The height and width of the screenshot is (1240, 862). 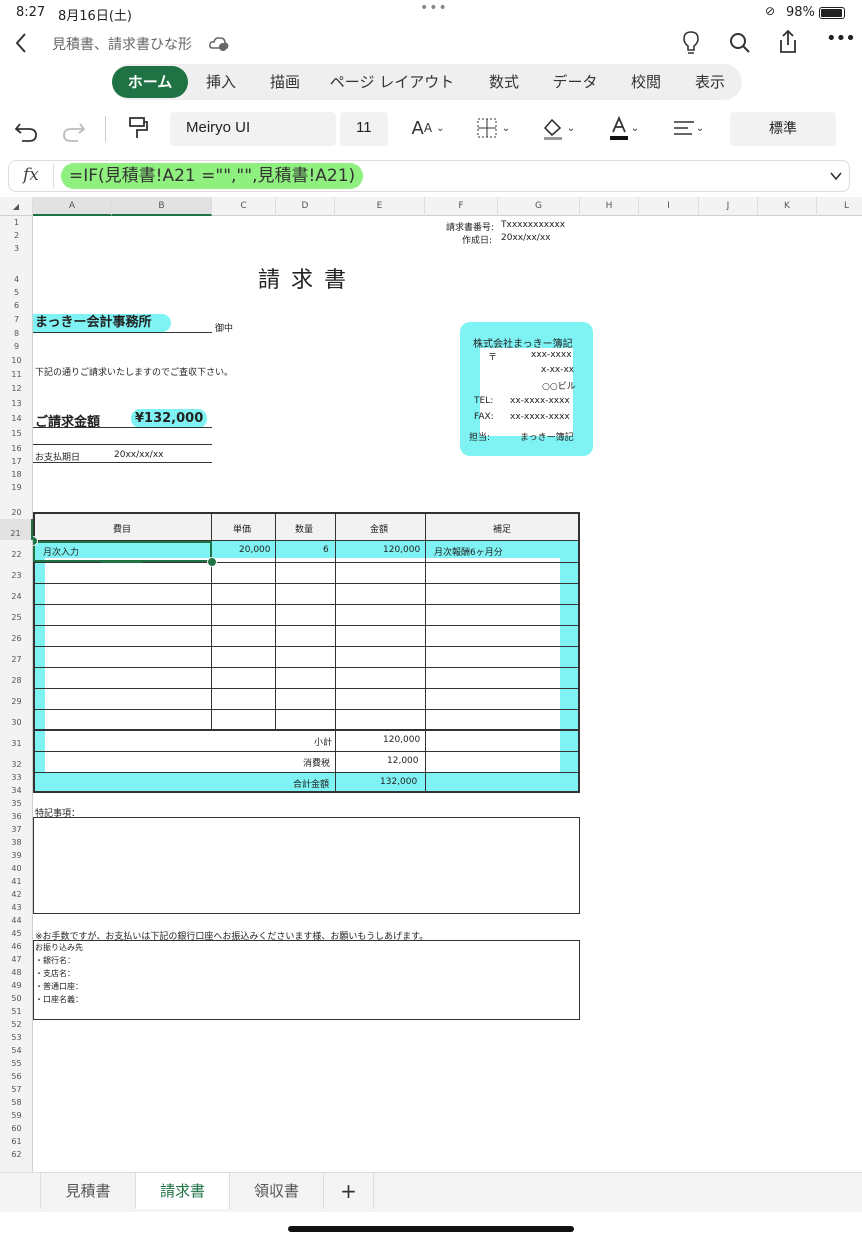 I want to click on row-header: 59, so click(x=16, y=1115).